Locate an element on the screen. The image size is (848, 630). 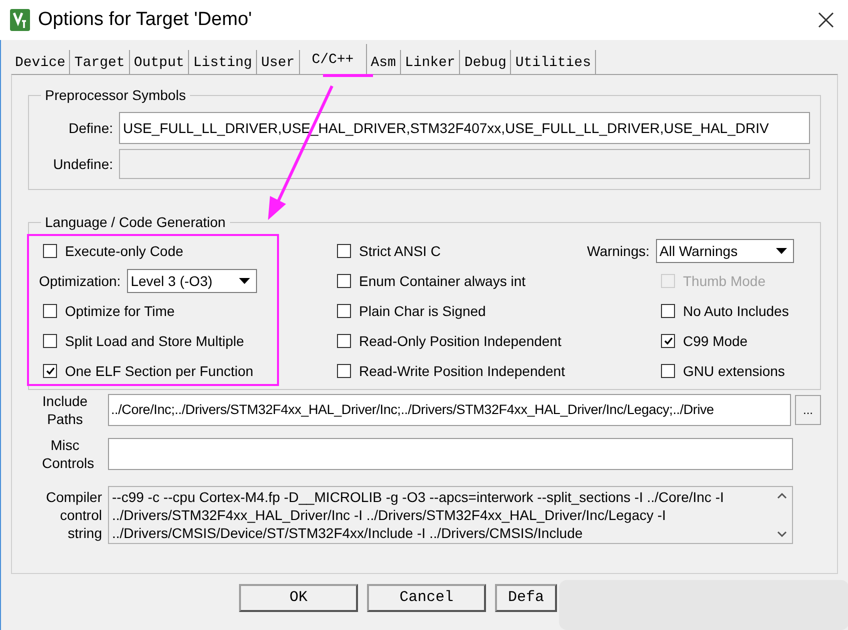
dropdown: All Warnings is located at coordinates (725, 251).